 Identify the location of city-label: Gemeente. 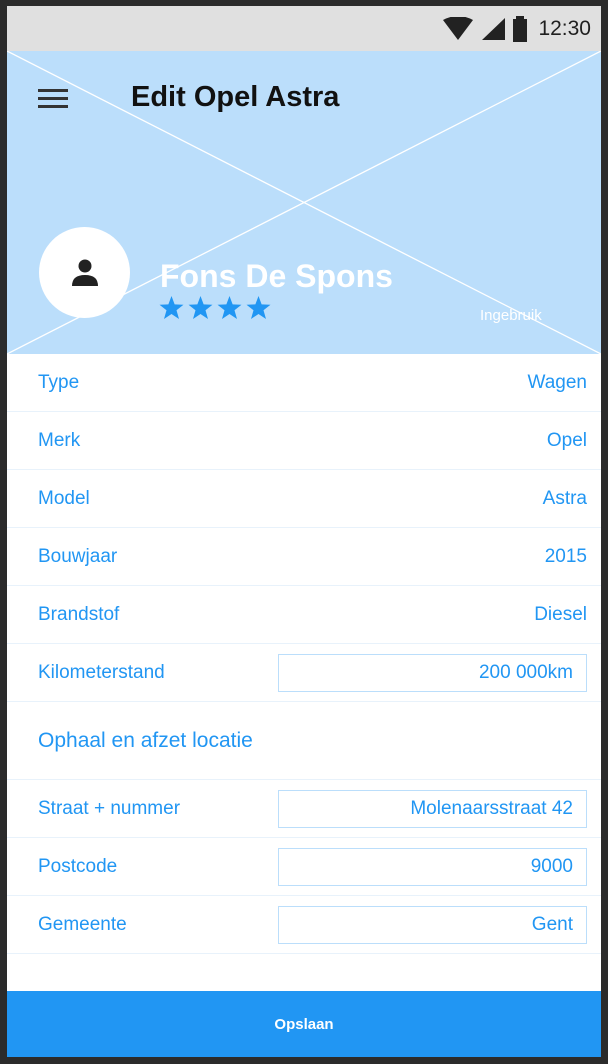
(82, 924).